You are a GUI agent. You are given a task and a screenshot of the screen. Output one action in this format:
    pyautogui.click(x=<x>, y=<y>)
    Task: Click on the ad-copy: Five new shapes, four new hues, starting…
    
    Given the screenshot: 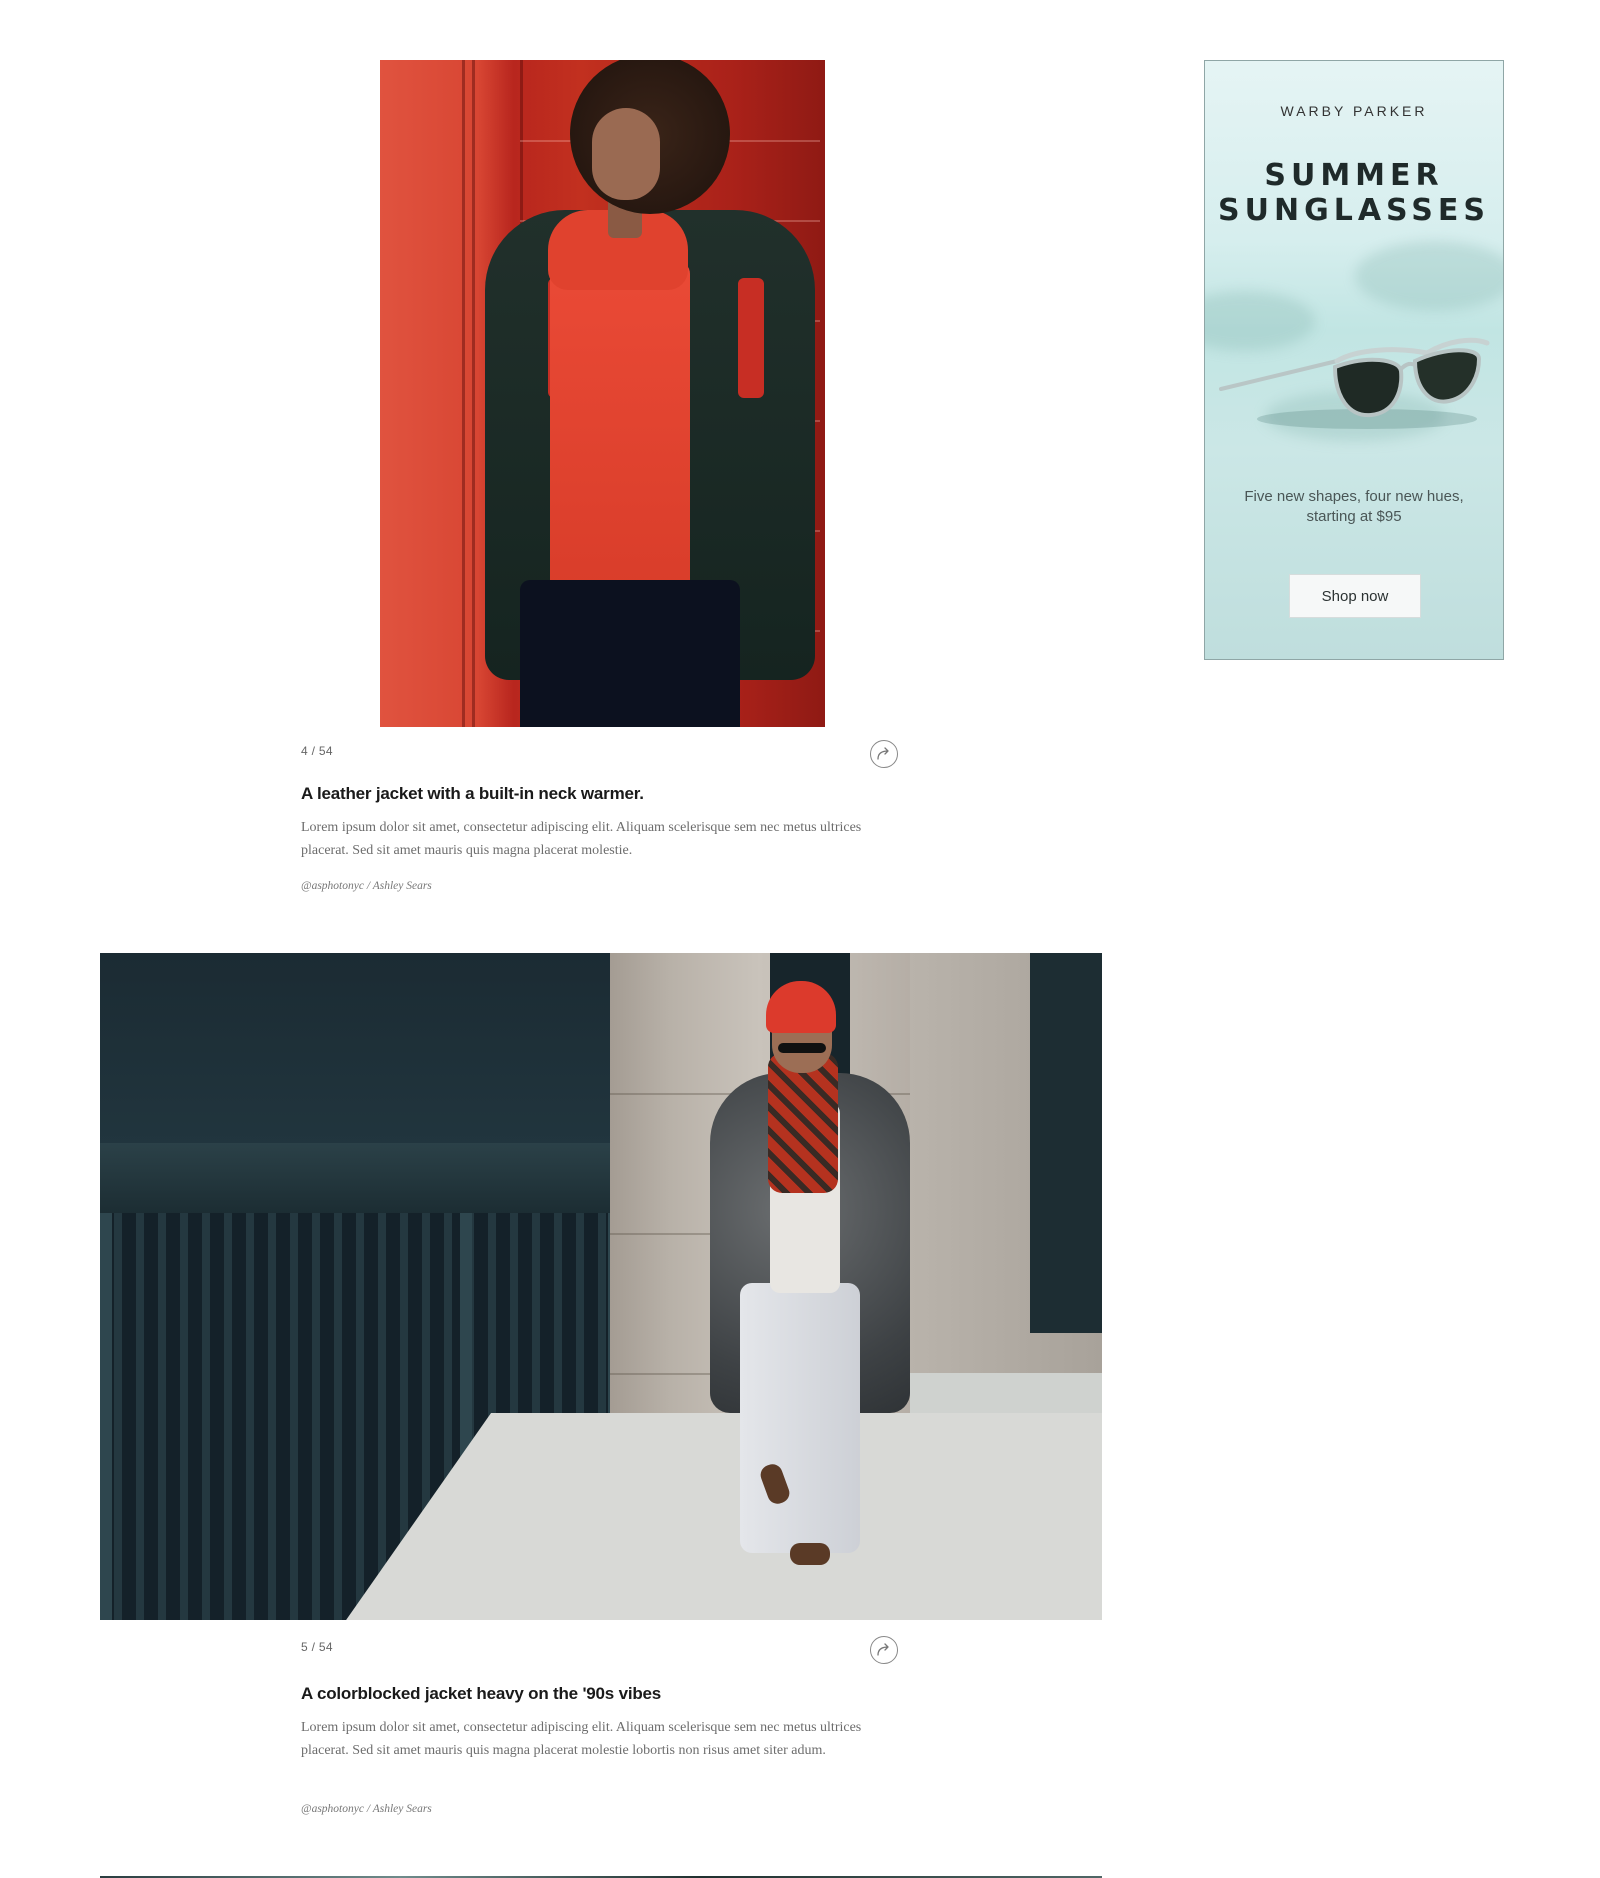 What is the action you would take?
    pyautogui.click(x=1354, y=506)
    